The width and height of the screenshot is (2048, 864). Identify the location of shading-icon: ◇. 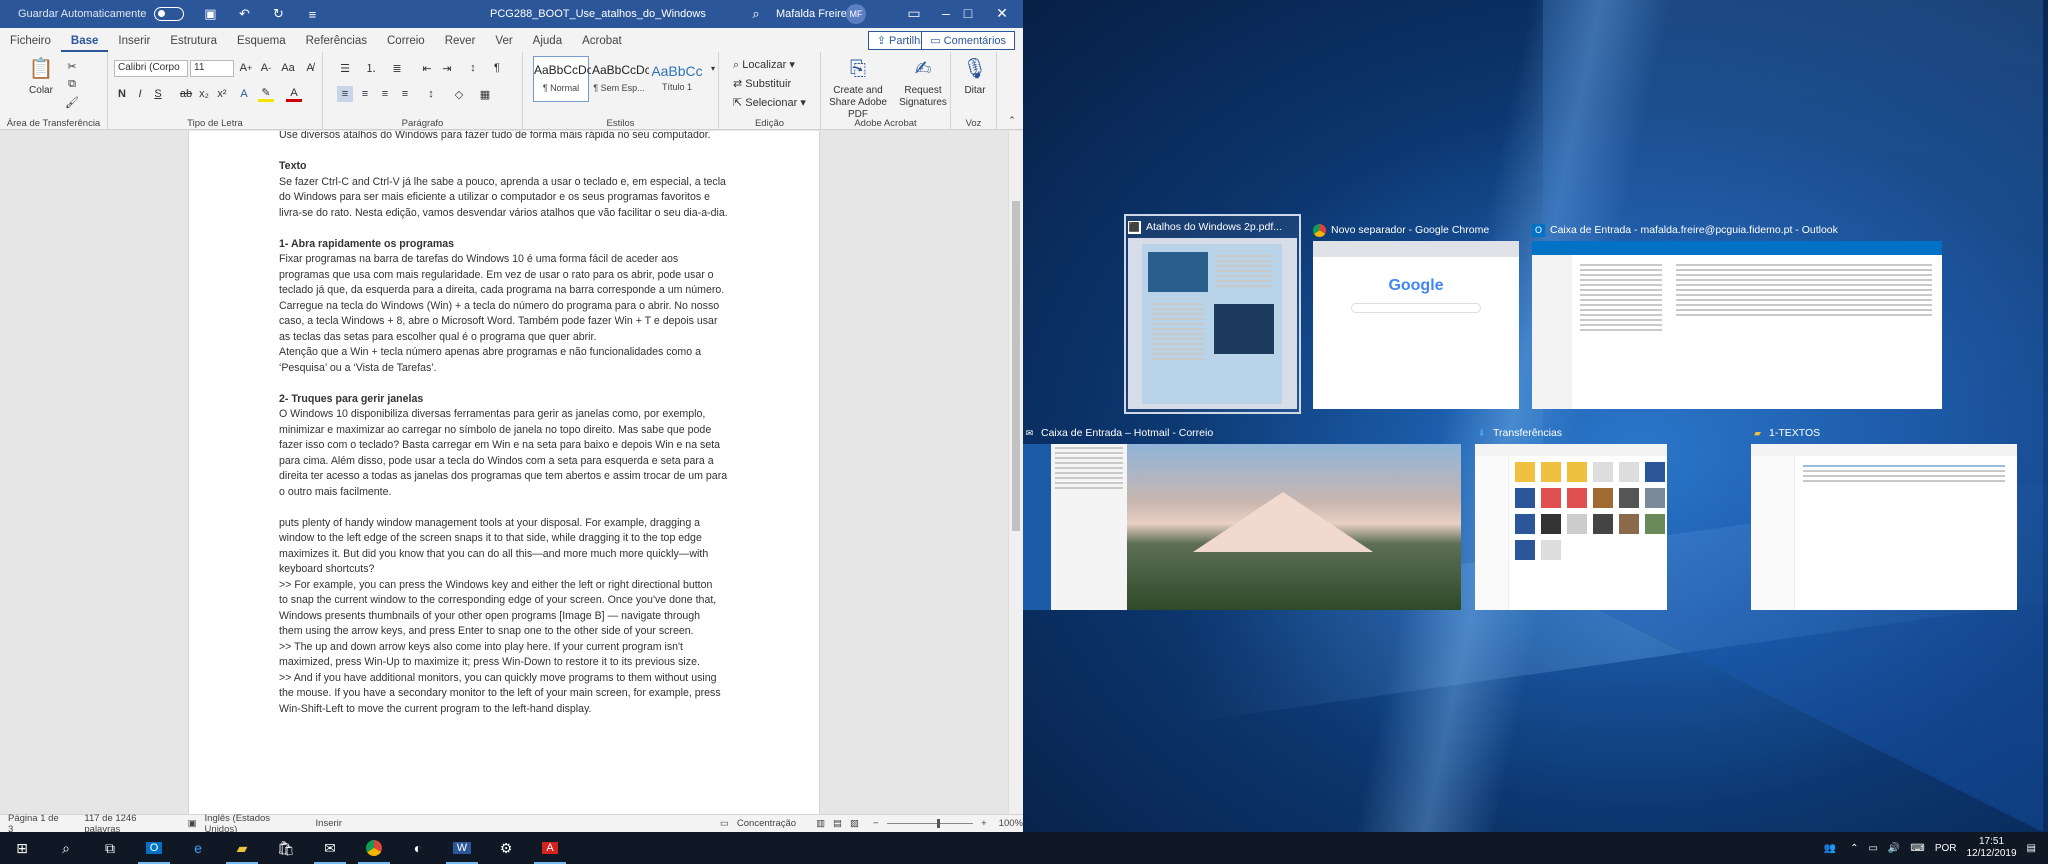
(459, 94).